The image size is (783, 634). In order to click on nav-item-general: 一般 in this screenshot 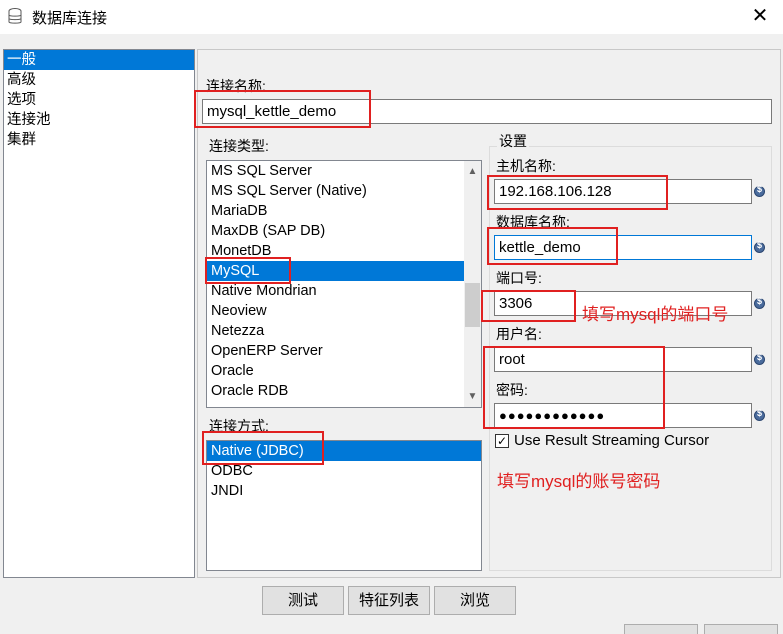, I will do `click(99, 60)`.